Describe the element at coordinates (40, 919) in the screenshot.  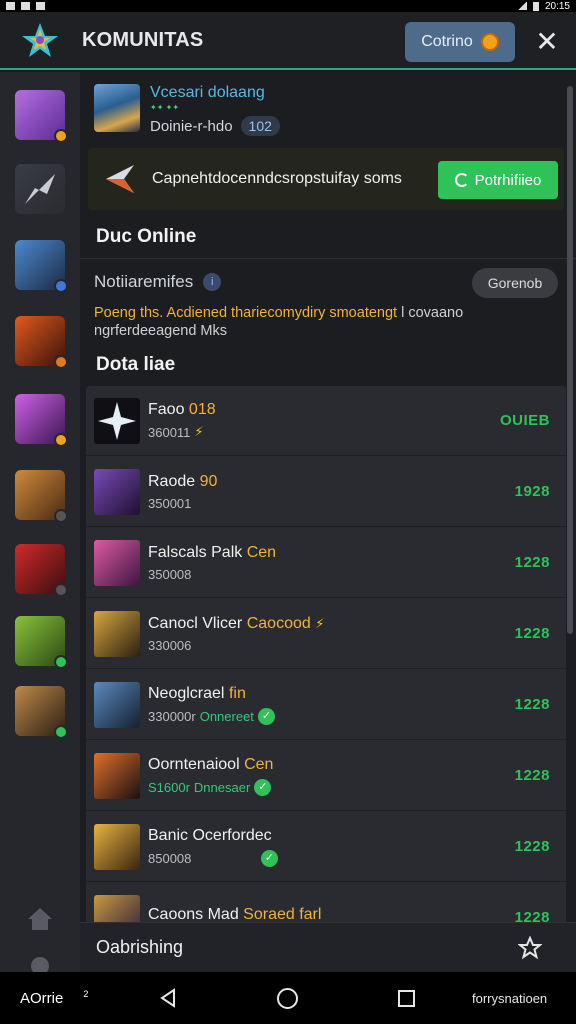
I see `home-icon` at that location.